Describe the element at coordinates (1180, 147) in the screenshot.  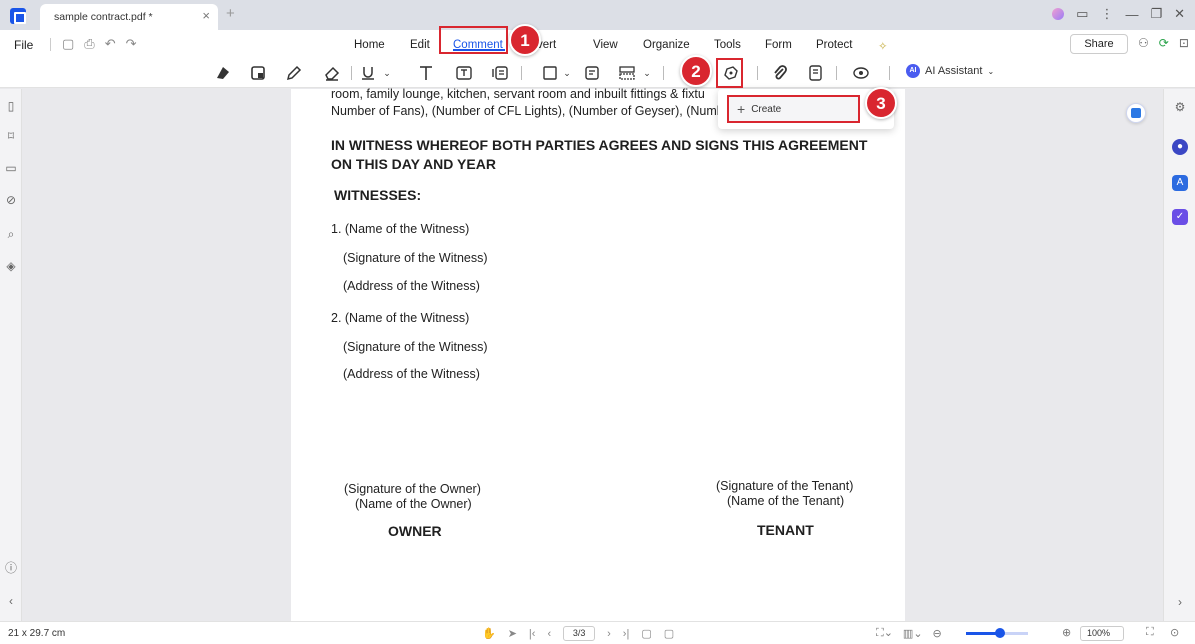
I see `ai-bot-icon: ●` at that location.